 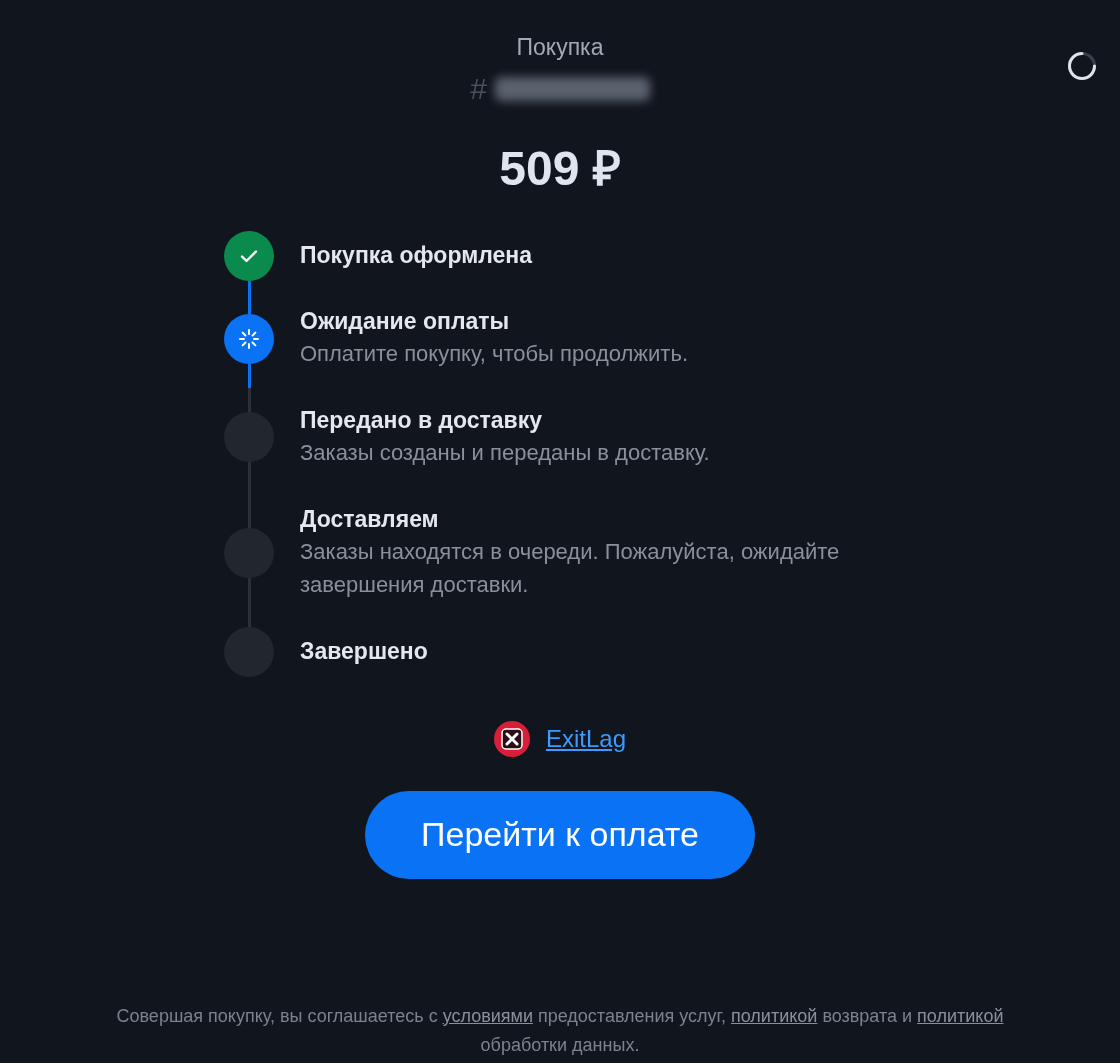 I want to click on step-title: Завершено, so click(x=364, y=651).